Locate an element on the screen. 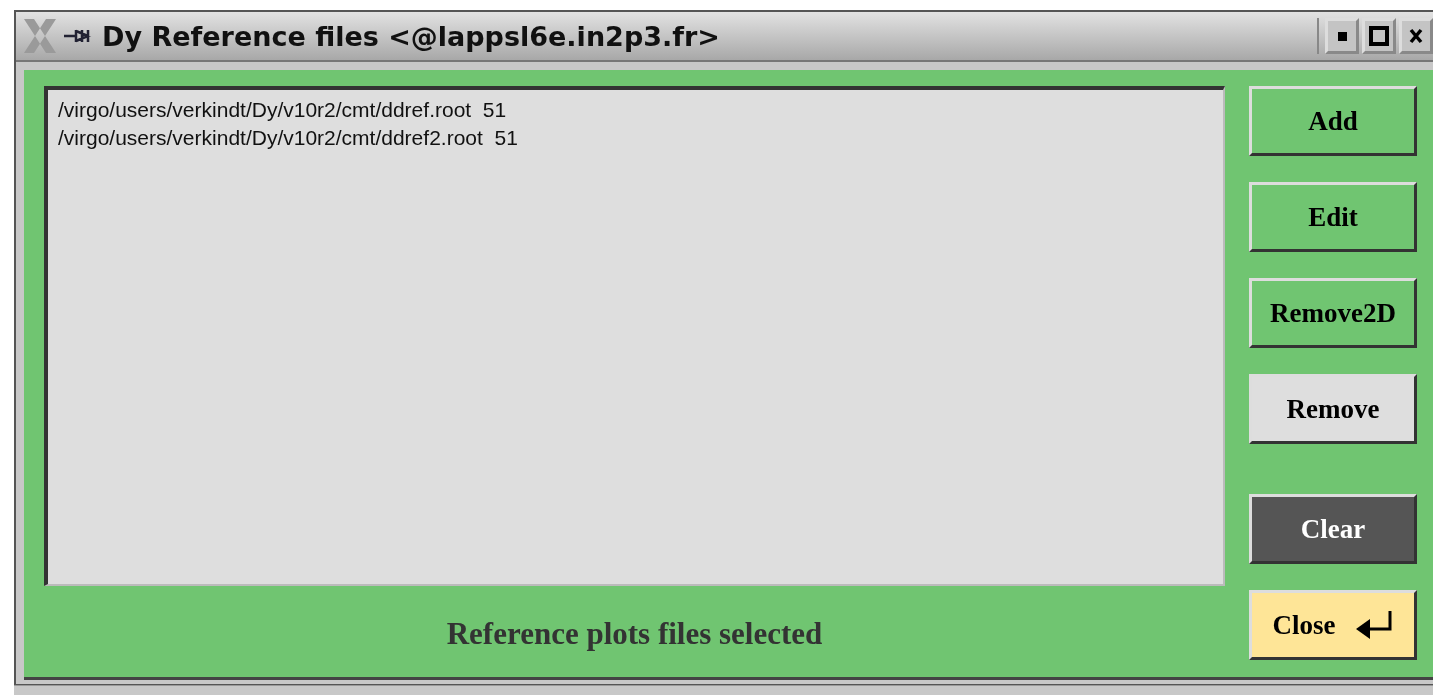 Image resolution: width=1433 pixels, height=695 pixels. action-button: Remove is located at coordinates (1333, 409).